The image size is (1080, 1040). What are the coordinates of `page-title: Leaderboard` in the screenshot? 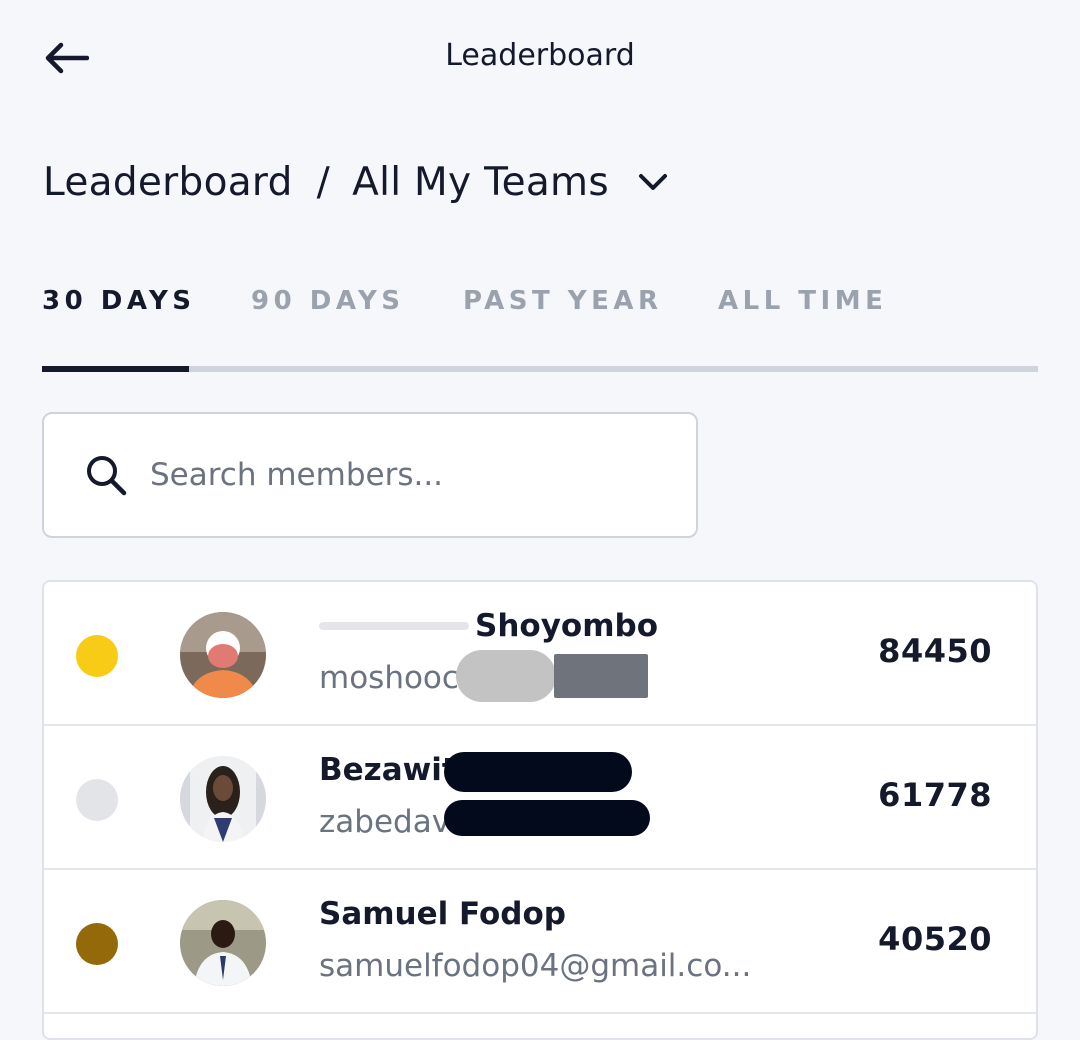 It's located at (540, 55).